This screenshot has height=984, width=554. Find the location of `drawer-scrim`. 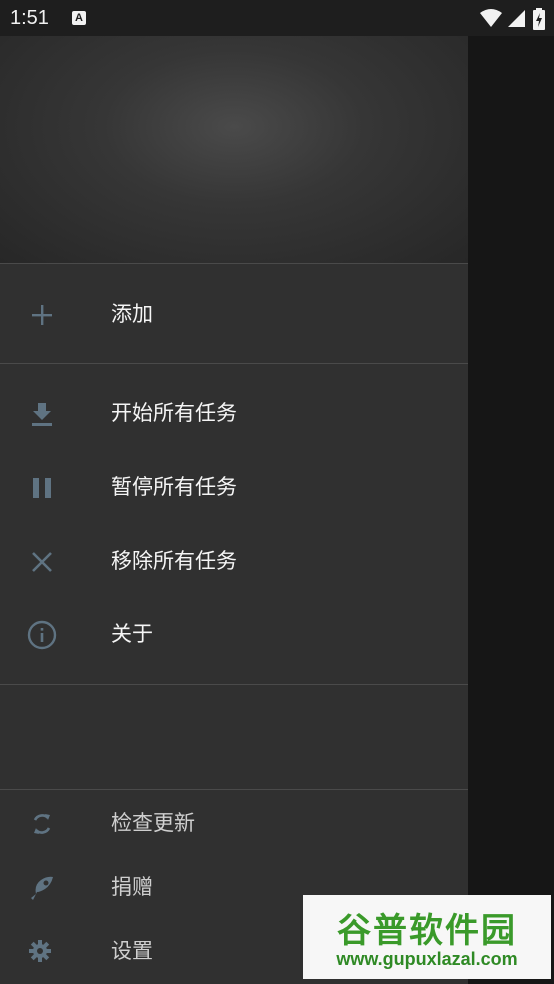

drawer-scrim is located at coordinates (511, 510).